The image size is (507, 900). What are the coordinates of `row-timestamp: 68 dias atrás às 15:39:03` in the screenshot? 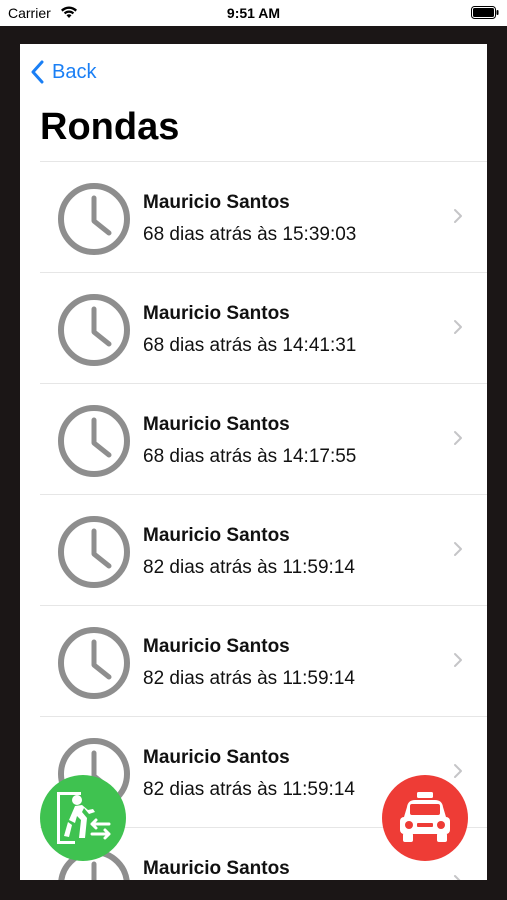 It's located at (250, 234).